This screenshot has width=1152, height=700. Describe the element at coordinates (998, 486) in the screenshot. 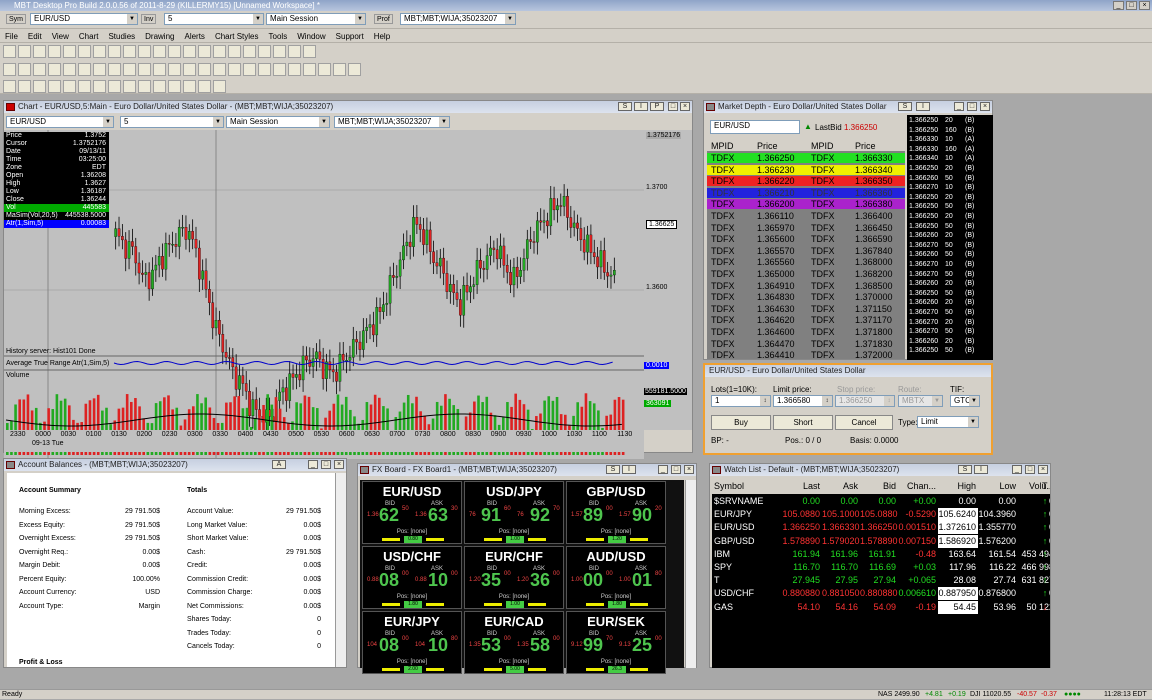

I see `watch-column-header: Low` at that location.